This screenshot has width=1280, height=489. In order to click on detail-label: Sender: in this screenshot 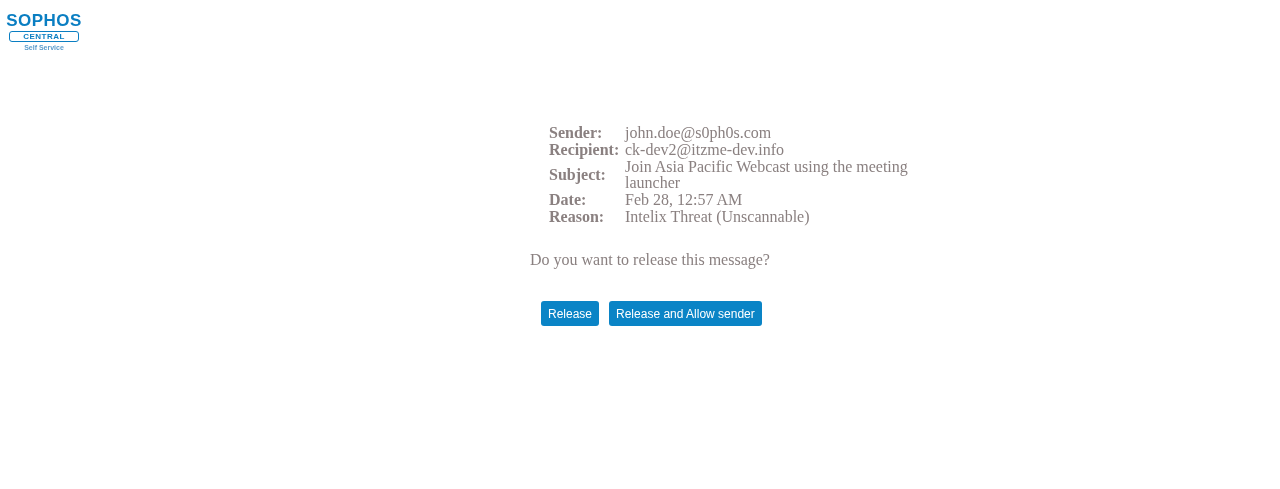, I will do `click(576, 132)`.